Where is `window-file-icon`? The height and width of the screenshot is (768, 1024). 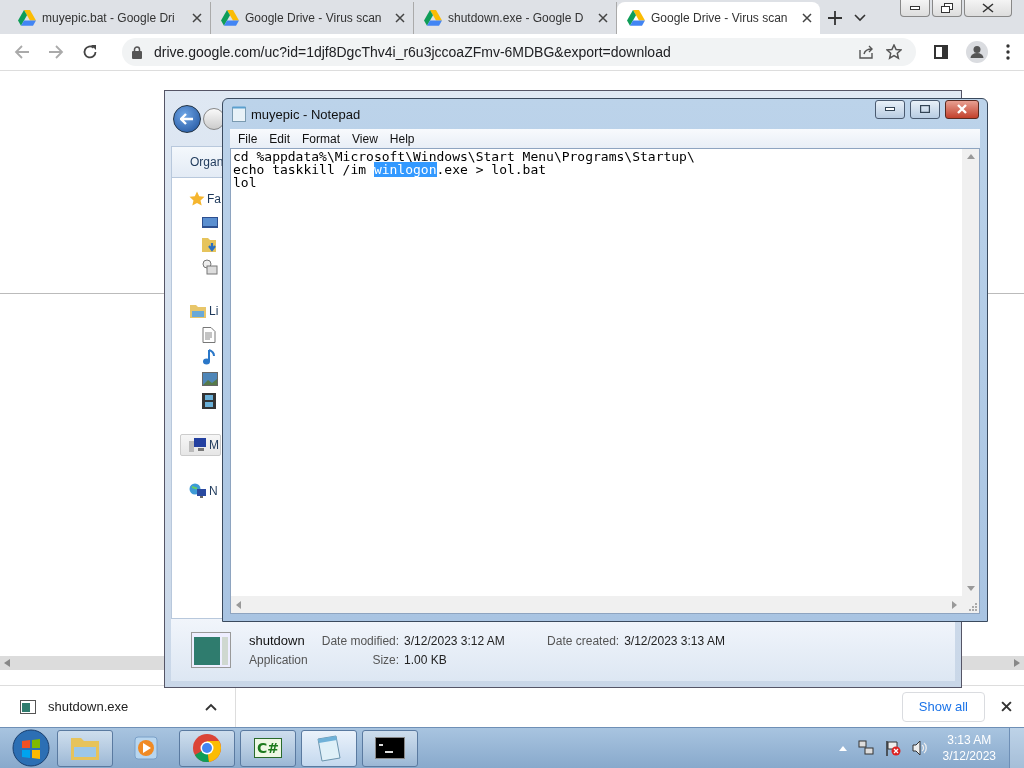 window-file-icon is located at coordinates (28, 706).